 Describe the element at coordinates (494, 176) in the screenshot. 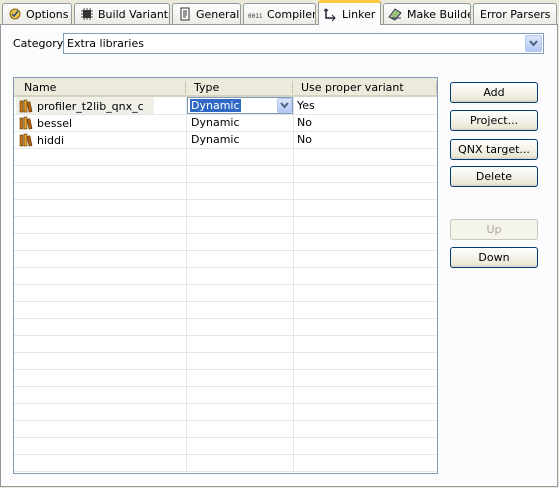

I see `delete-button: Delete` at that location.